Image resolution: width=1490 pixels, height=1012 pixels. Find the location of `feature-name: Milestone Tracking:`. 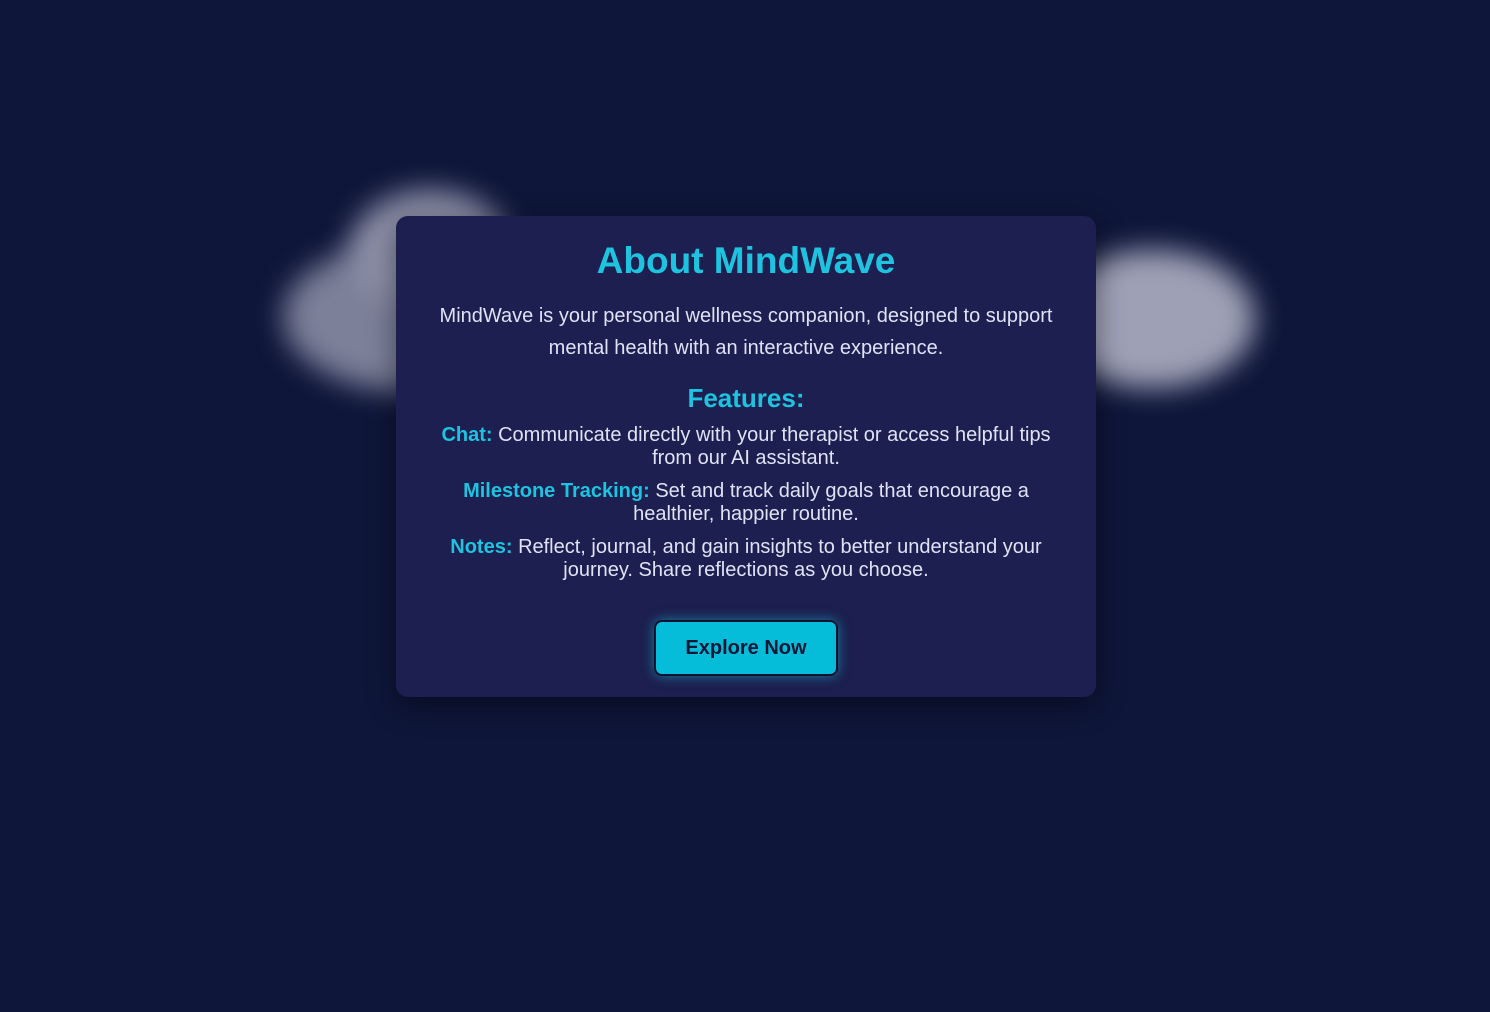

feature-name: Milestone Tracking: is located at coordinates (556, 491).